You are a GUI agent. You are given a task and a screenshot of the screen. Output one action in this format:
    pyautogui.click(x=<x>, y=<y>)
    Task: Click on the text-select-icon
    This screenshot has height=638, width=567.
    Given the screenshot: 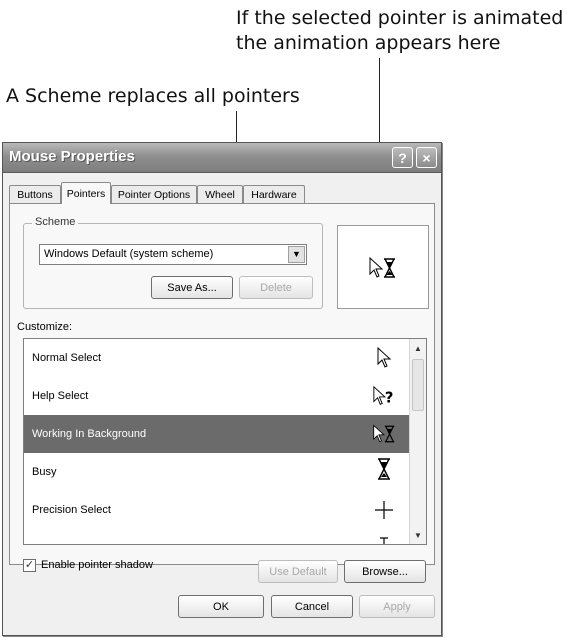 What is the action you would take?
    pyautogui.click(x=384, y=538)
    